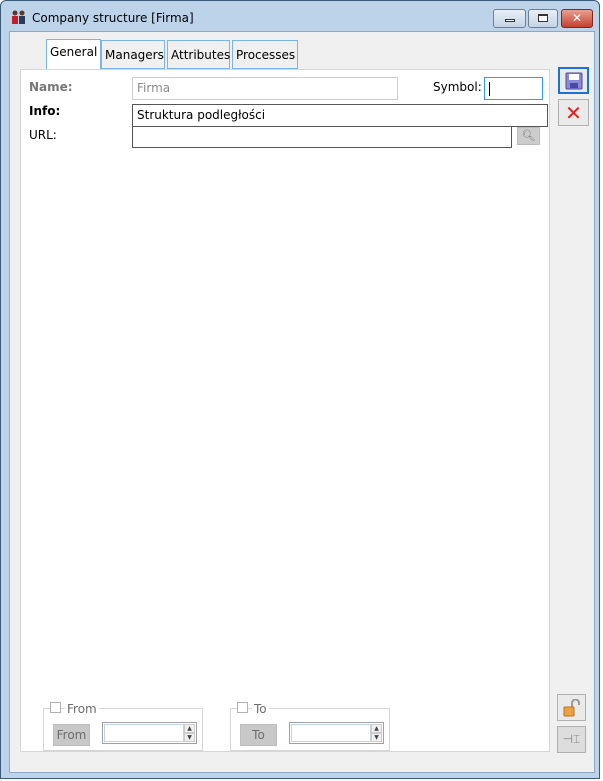 The height and width of the screenshot is (781, 603). I want to click on tab-processes: Processes, so click(265, 54).